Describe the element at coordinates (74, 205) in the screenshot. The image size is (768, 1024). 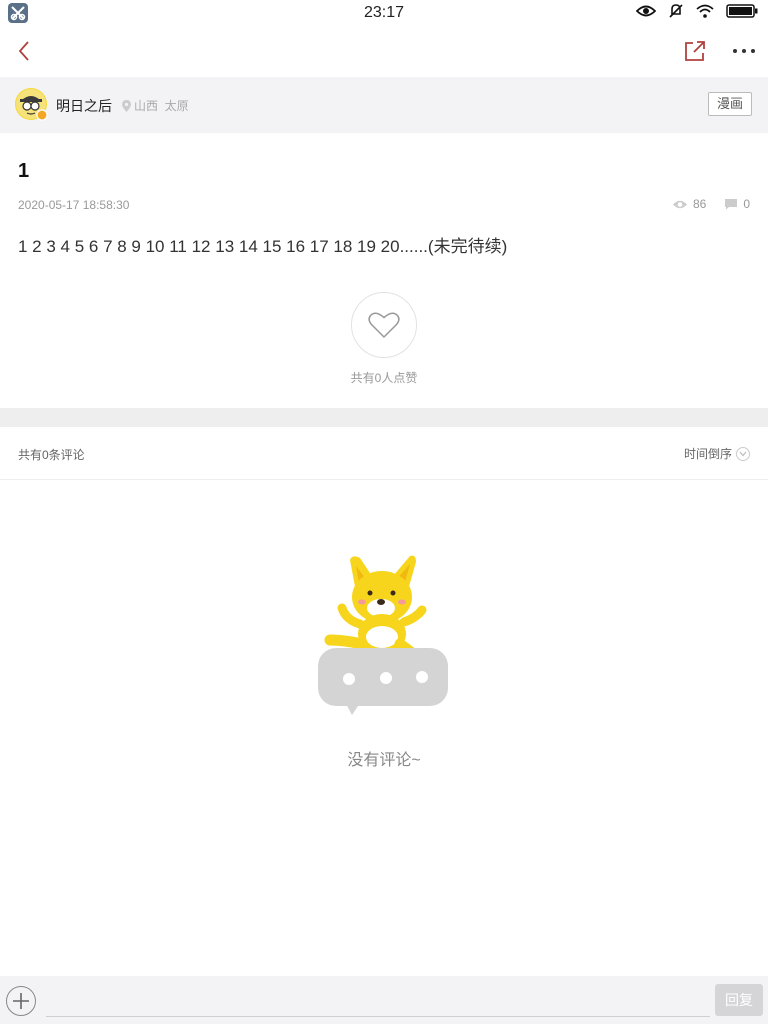
I see `post-date: 2020-05-17 18:58:30` at that location.